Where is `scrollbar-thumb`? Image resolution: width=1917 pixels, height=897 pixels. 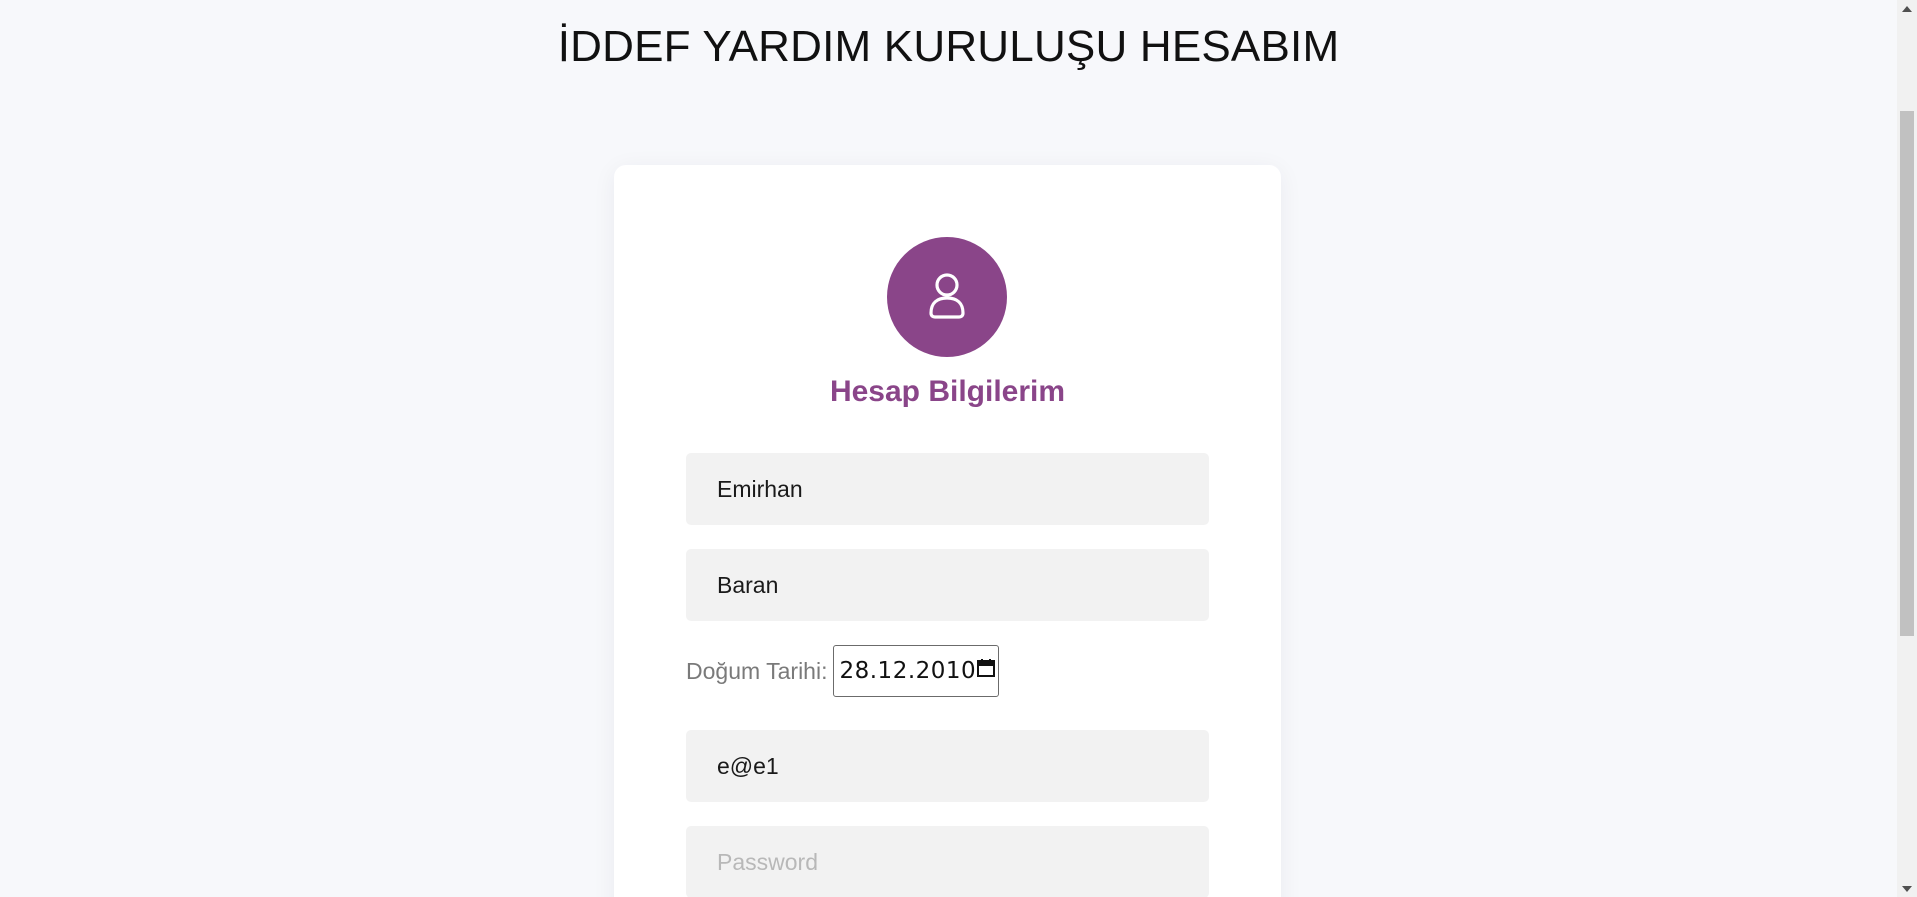 scrollbar-thumb is located at coordinates (1907, 373).